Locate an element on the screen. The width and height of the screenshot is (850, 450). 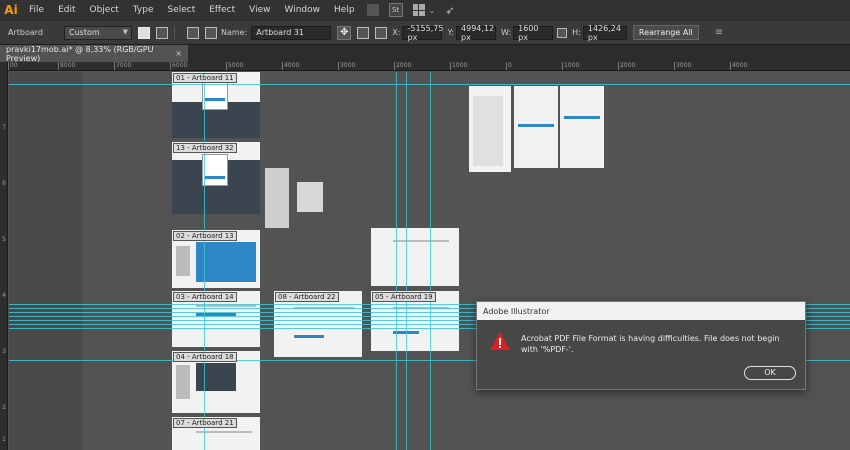
menu-select: Select is located at coordinates (181, 10).